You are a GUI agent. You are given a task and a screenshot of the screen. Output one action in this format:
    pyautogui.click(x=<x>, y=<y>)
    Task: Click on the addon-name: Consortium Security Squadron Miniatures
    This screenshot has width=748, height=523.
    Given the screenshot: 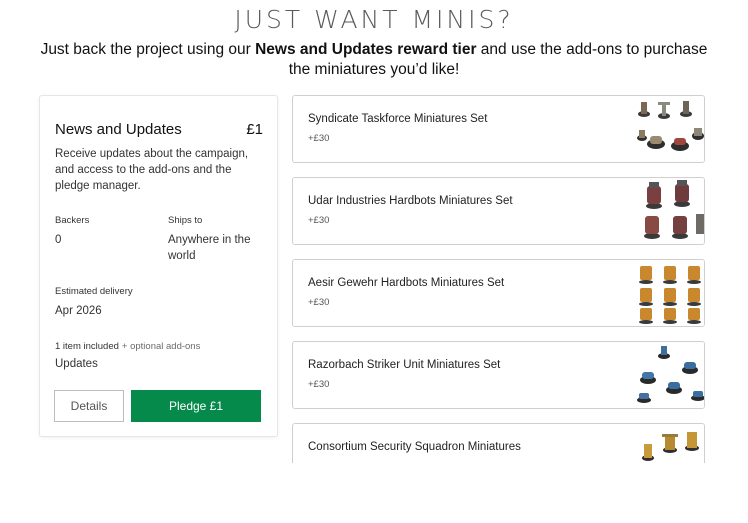 What is the action you would take?
    pyautogui.click(x=414, y=447)
    